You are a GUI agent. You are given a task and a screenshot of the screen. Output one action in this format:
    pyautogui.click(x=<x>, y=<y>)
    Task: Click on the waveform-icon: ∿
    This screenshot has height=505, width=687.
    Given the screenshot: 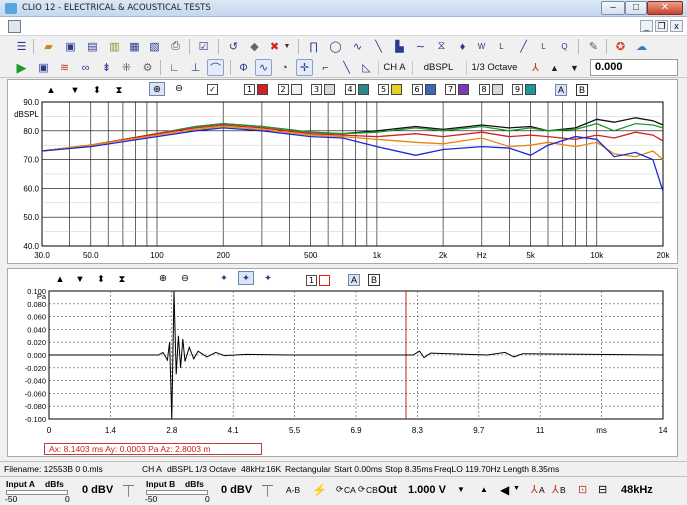 What is the action you would take?
    pyautogui.click(x=357, y=46)
    